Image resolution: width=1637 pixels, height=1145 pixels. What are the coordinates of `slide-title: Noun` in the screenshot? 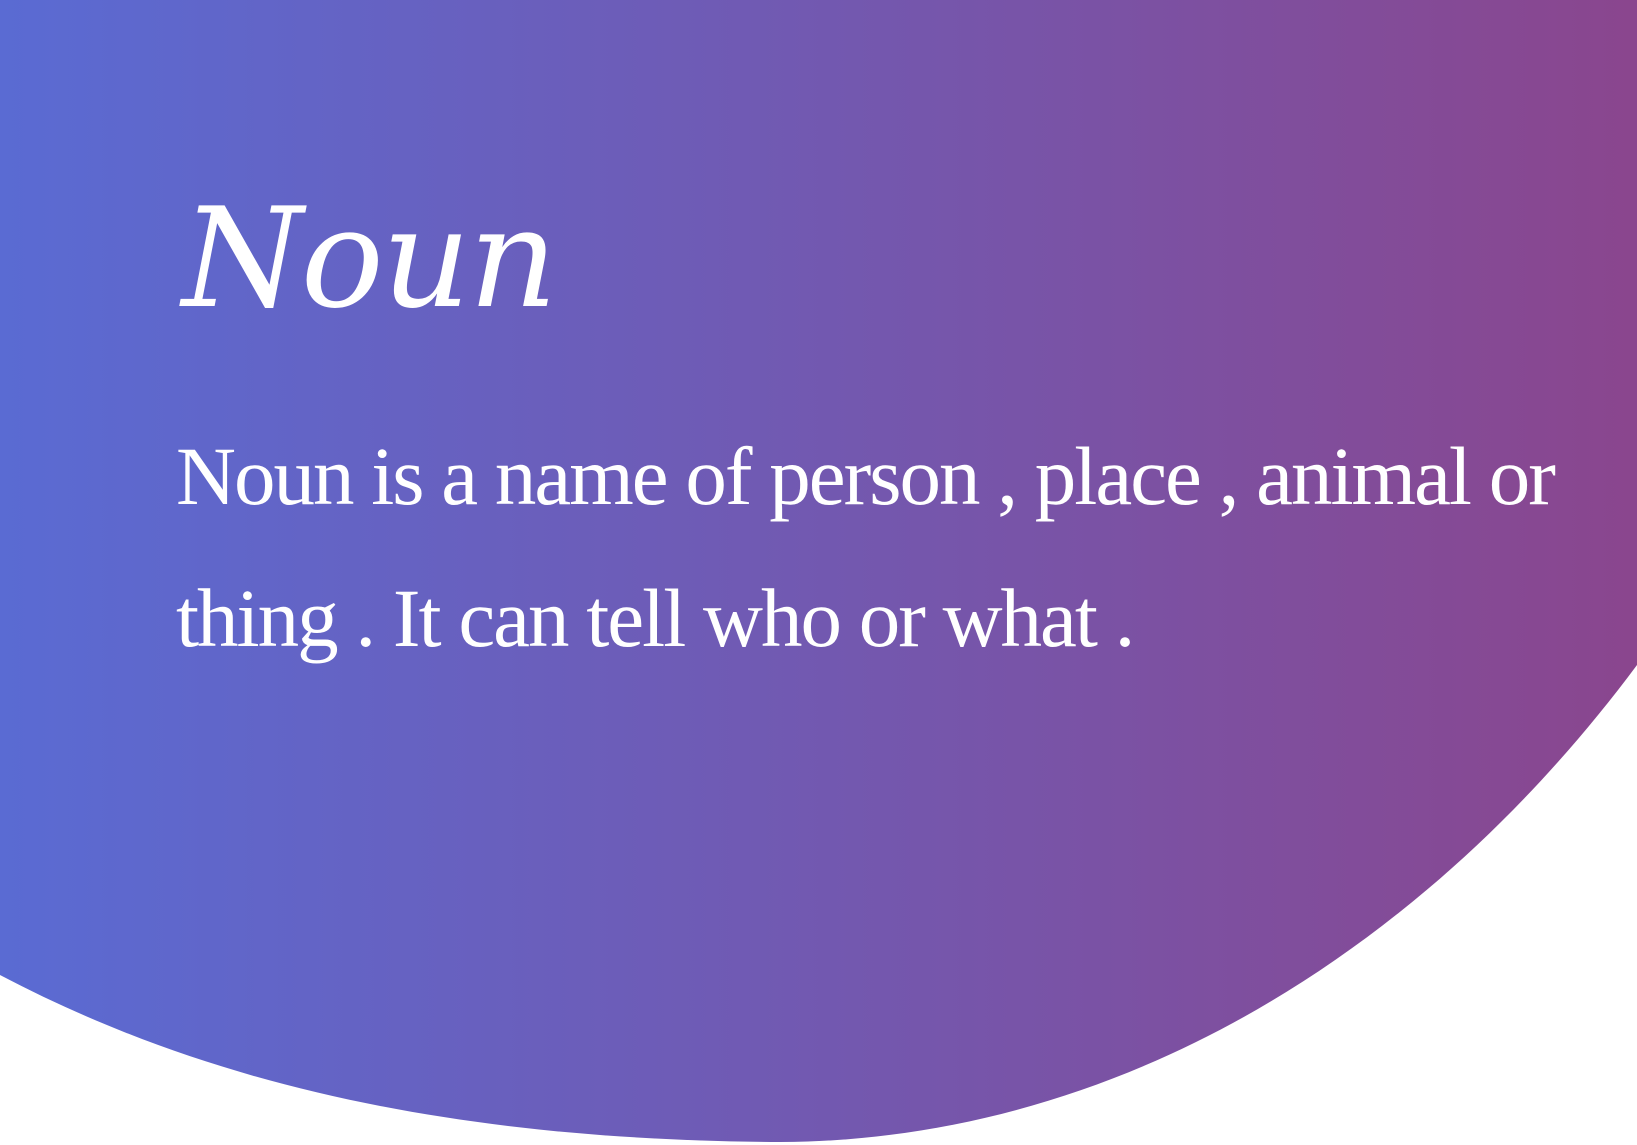 It's located at (370, 258).